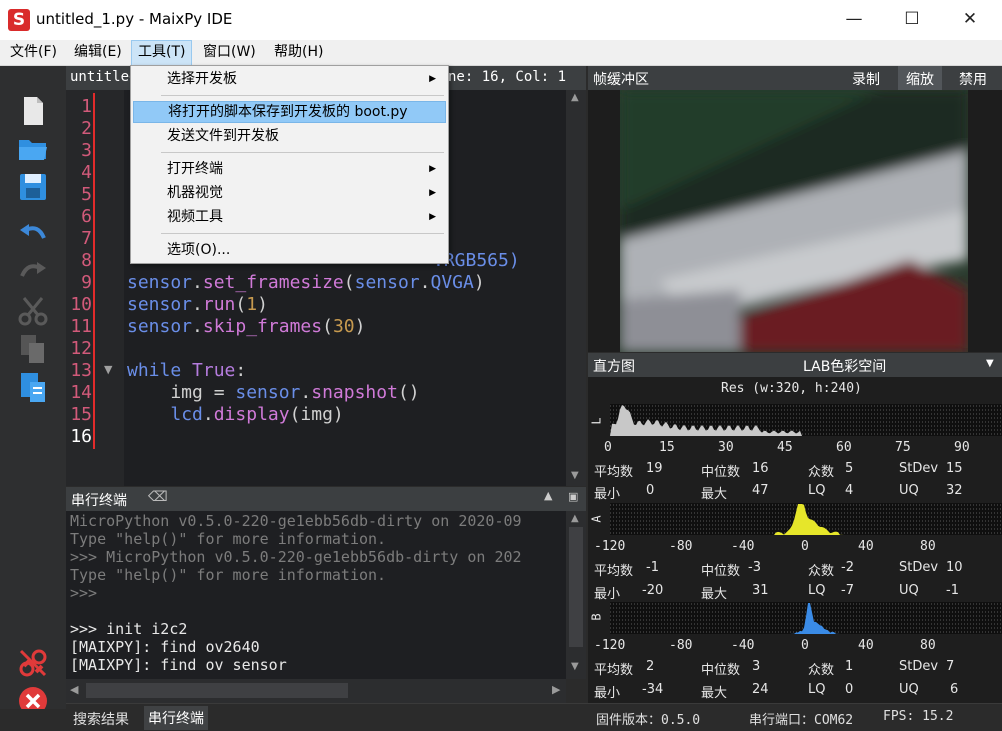 This screenshot has width=1002, height=731. What do you see at coordinates (576, 288) in the screenshot?
I see `editor-vertical-scrollbar: ▲ ▼` at bounding box center [576, 288].